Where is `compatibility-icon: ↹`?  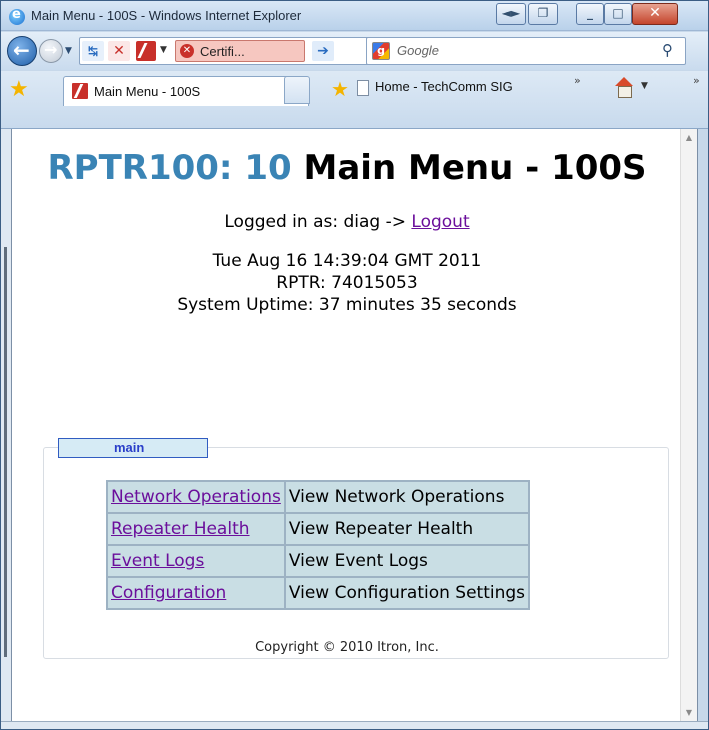 compatibility-icon: ↹ is located at coordinates (93, 51).